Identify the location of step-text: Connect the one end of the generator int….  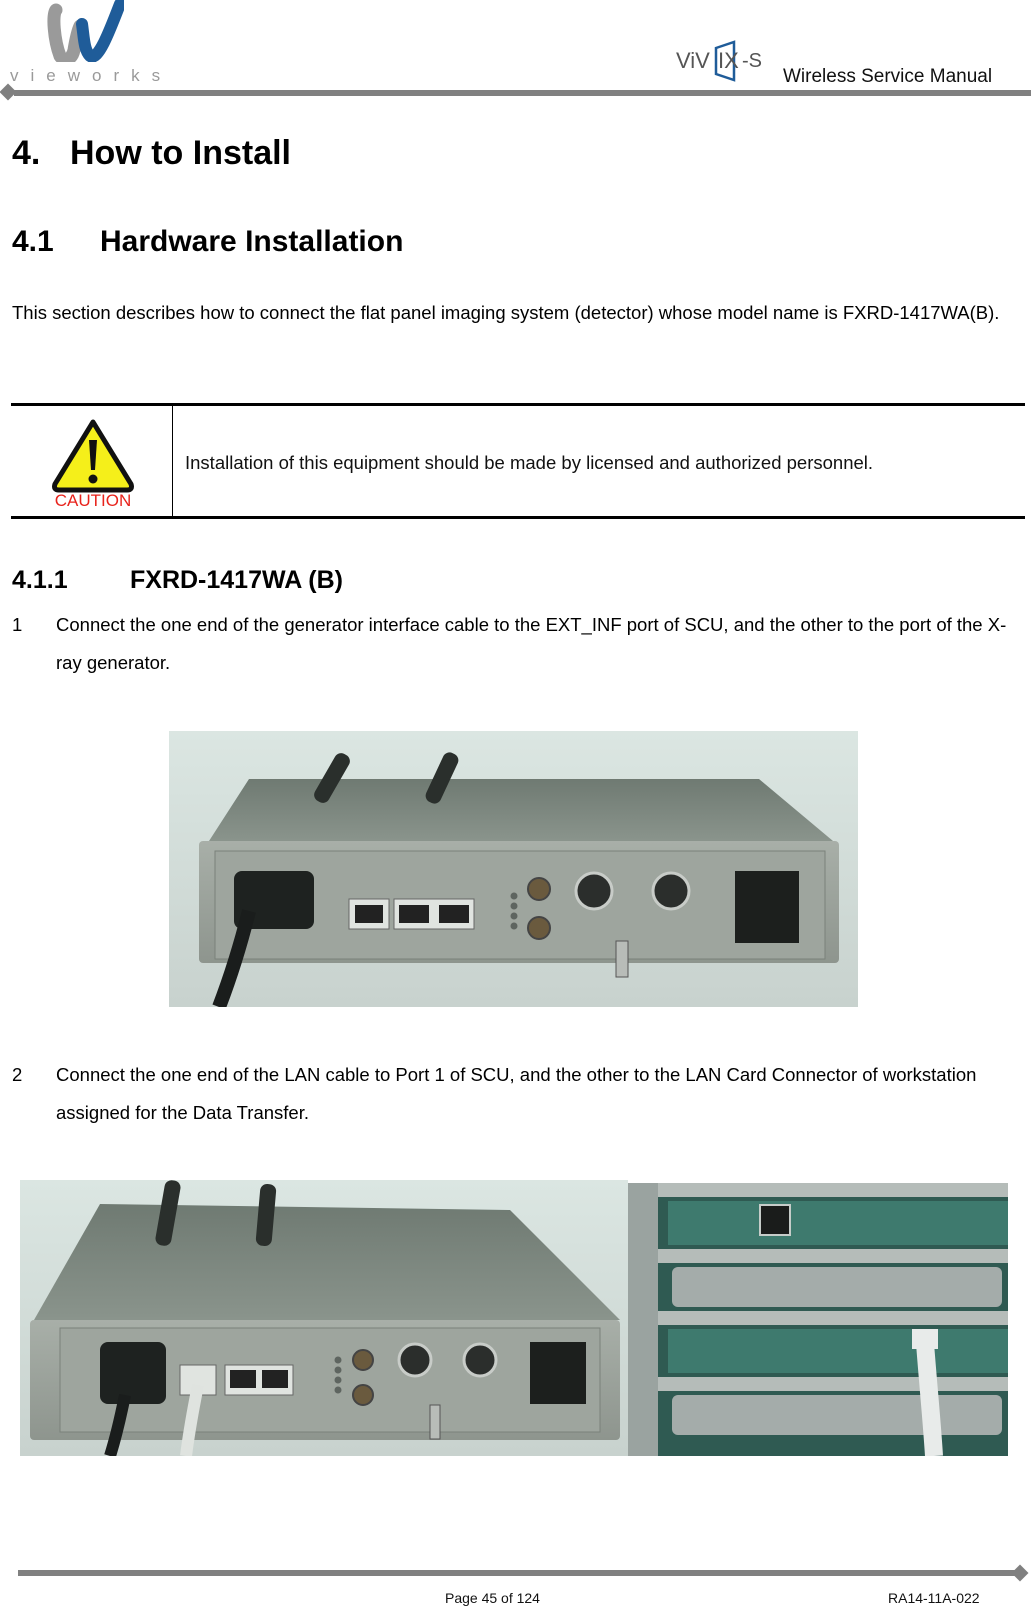
(531, 643).